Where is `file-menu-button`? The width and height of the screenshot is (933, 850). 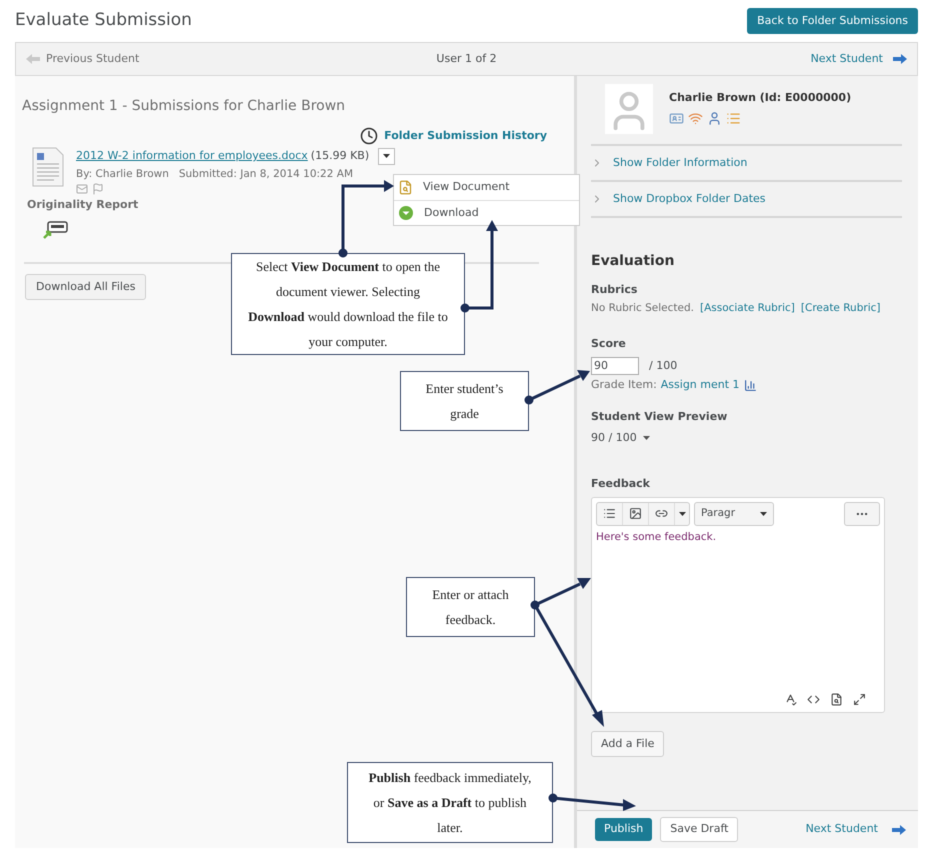 file-menu-button is located at coordinates (387, 156).